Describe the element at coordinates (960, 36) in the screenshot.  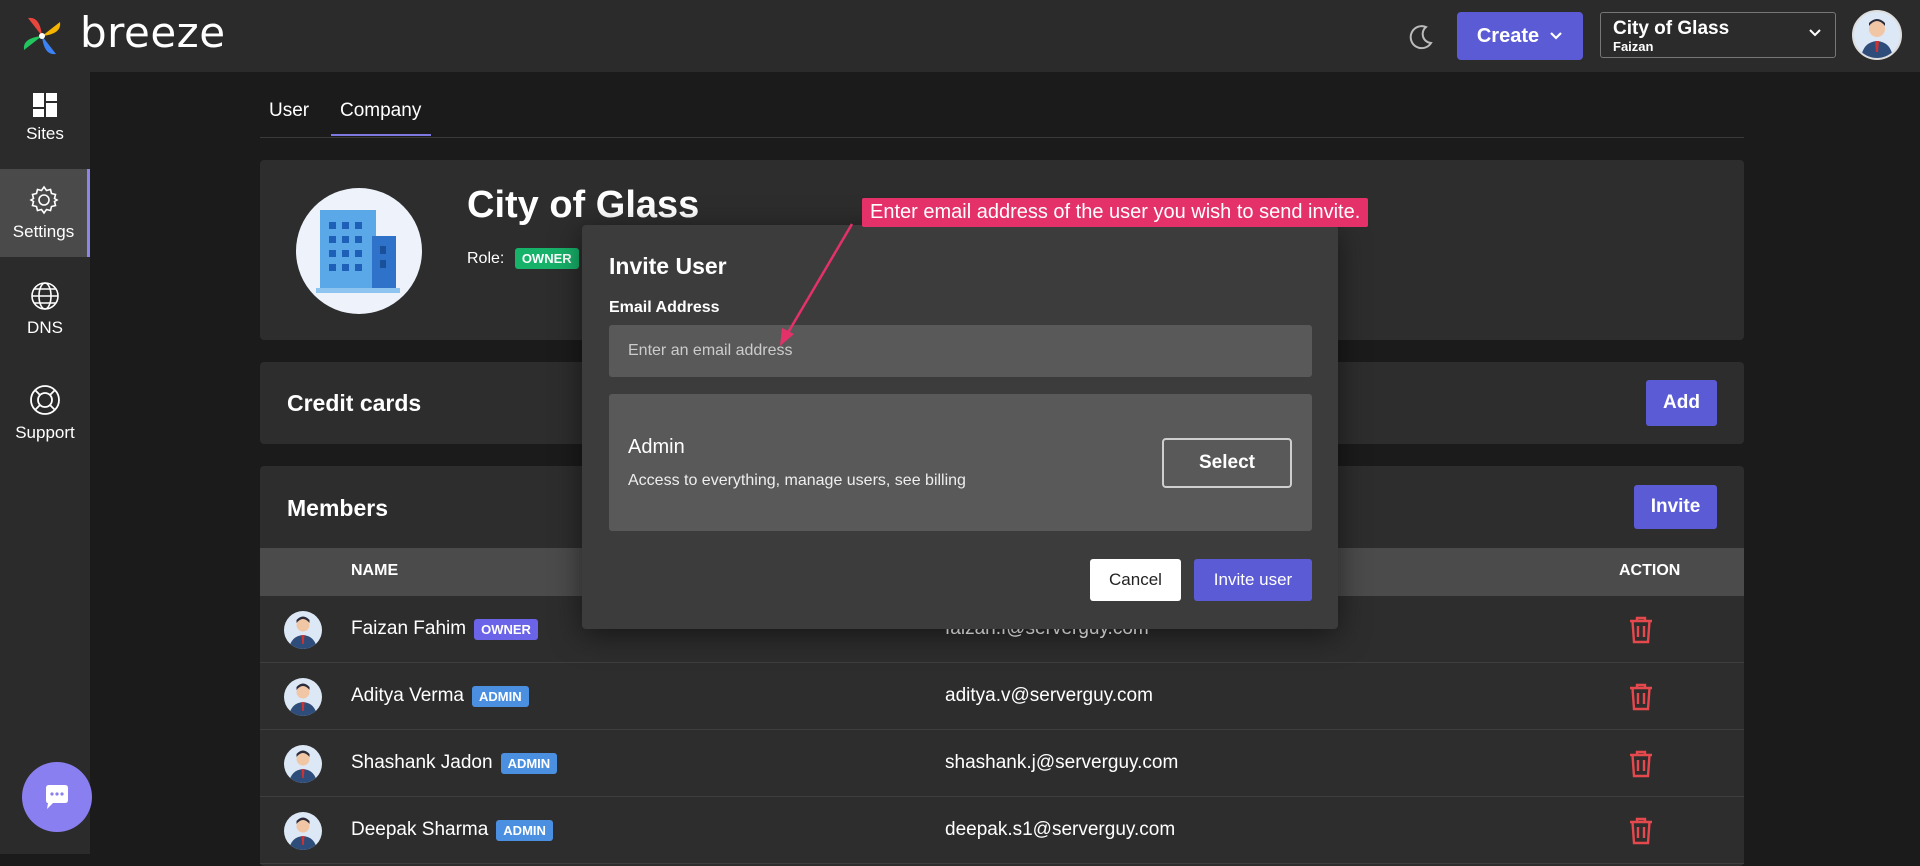
I see `top-bar: breeze Create City of Glass Faizan` at that location.